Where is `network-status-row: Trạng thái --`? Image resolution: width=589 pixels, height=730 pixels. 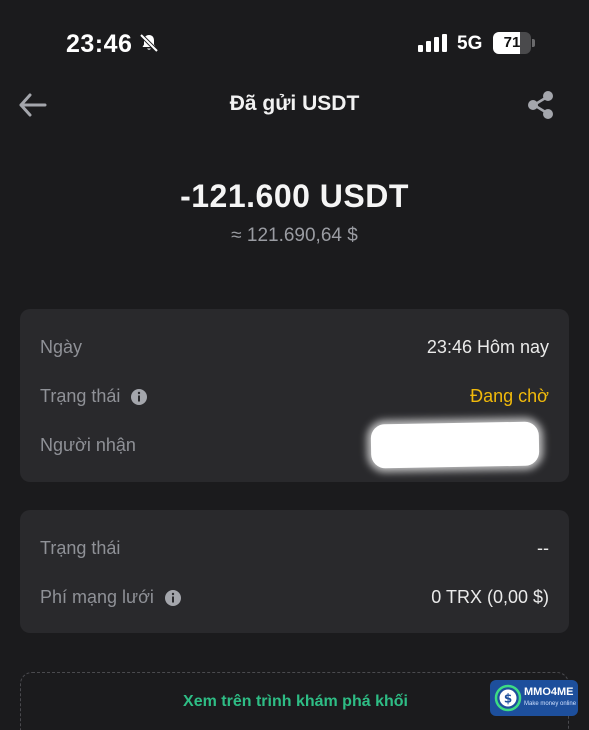
network-status-row: Trạng thái -- is located at coordinates (294, 549).